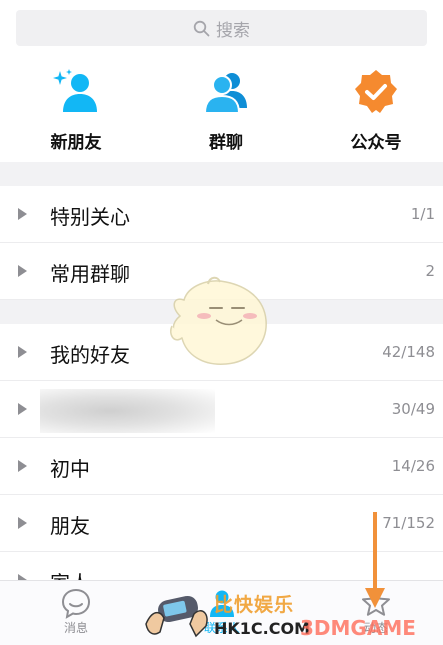 Image resolution: width=443 pixels, height=645 pixels. What do you see at coordinates (358, 628) in the screenshot?
I see `watermark-site2: 3DMGAME` at bounding box center [358, 628].